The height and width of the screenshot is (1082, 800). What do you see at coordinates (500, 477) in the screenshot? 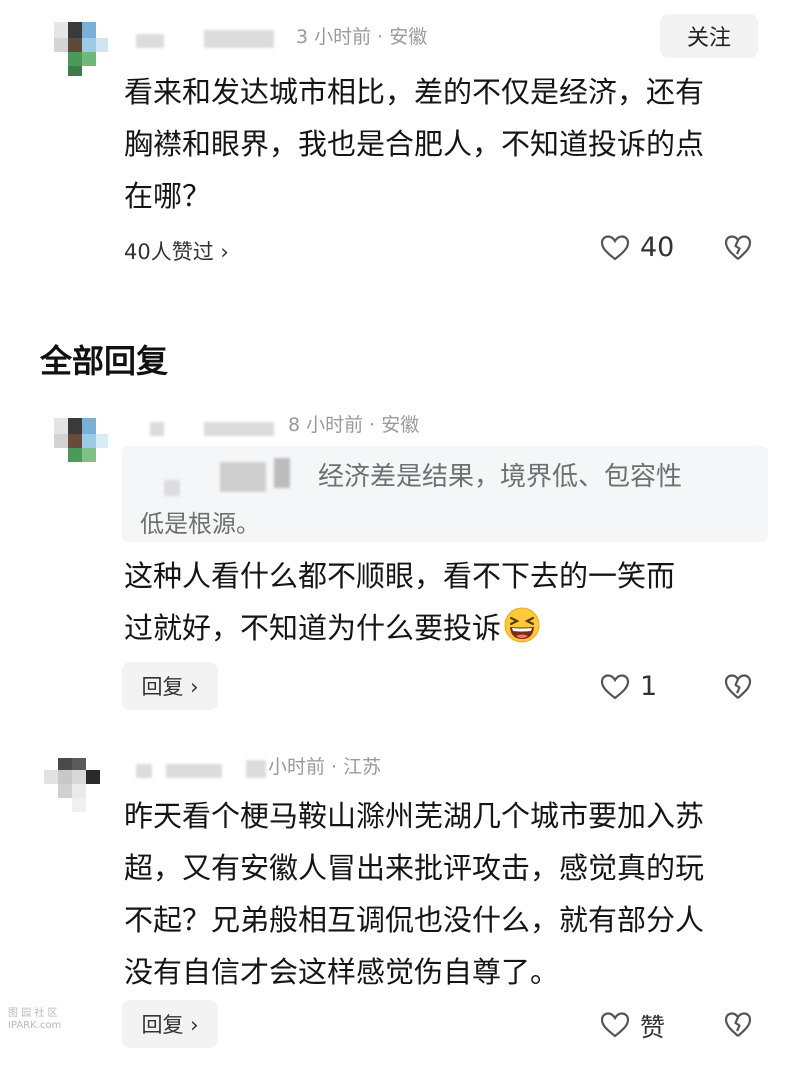
I see `quoted-text: 经济差是结果，境界低、包容性` at bounding box center [500, 477].